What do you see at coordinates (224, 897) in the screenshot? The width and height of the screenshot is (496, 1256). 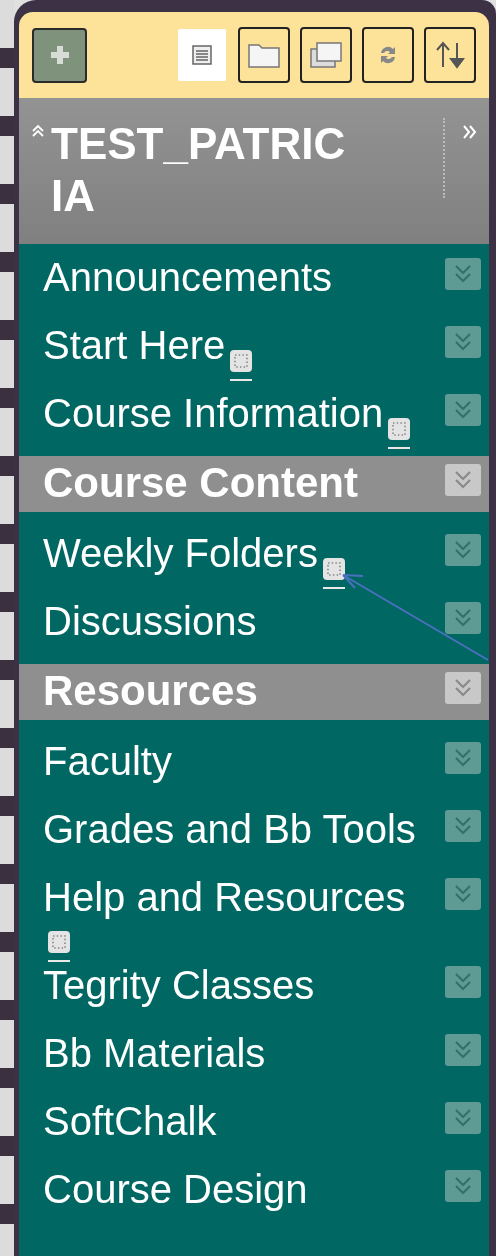 I see `menu-link: Help and Resources` at bounding box center [224, 897].